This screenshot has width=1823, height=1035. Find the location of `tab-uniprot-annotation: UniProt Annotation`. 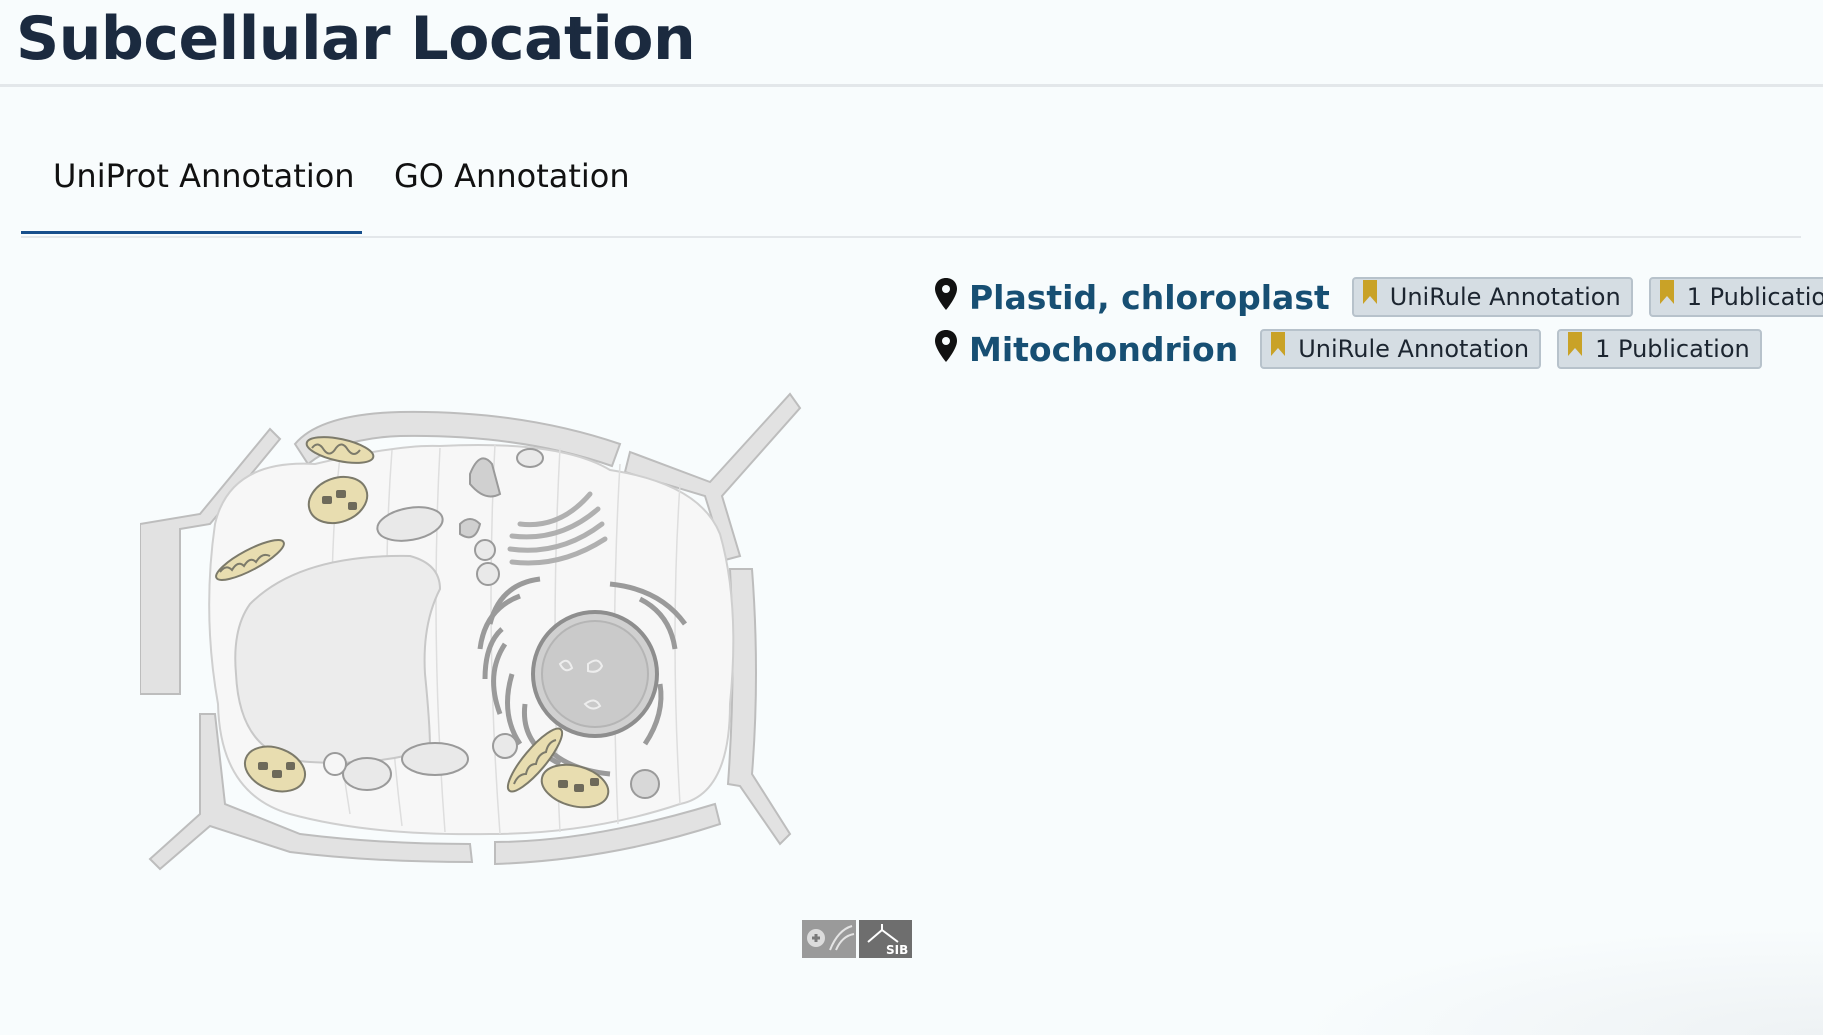

tab-uniprot-annotation: UniProt Annotation is located at coordinates (191, 187).